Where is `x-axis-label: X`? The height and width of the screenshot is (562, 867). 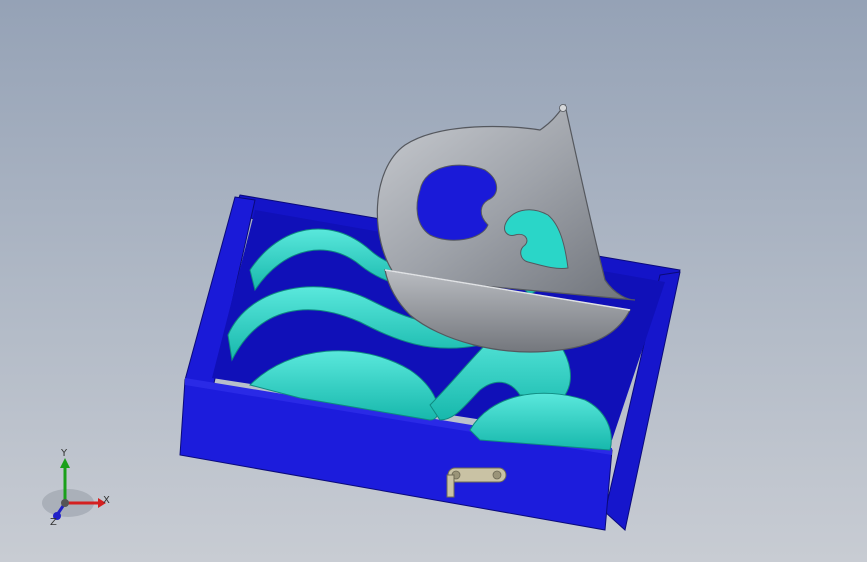
x-axis-label: X is located at coordinates (106, 500).